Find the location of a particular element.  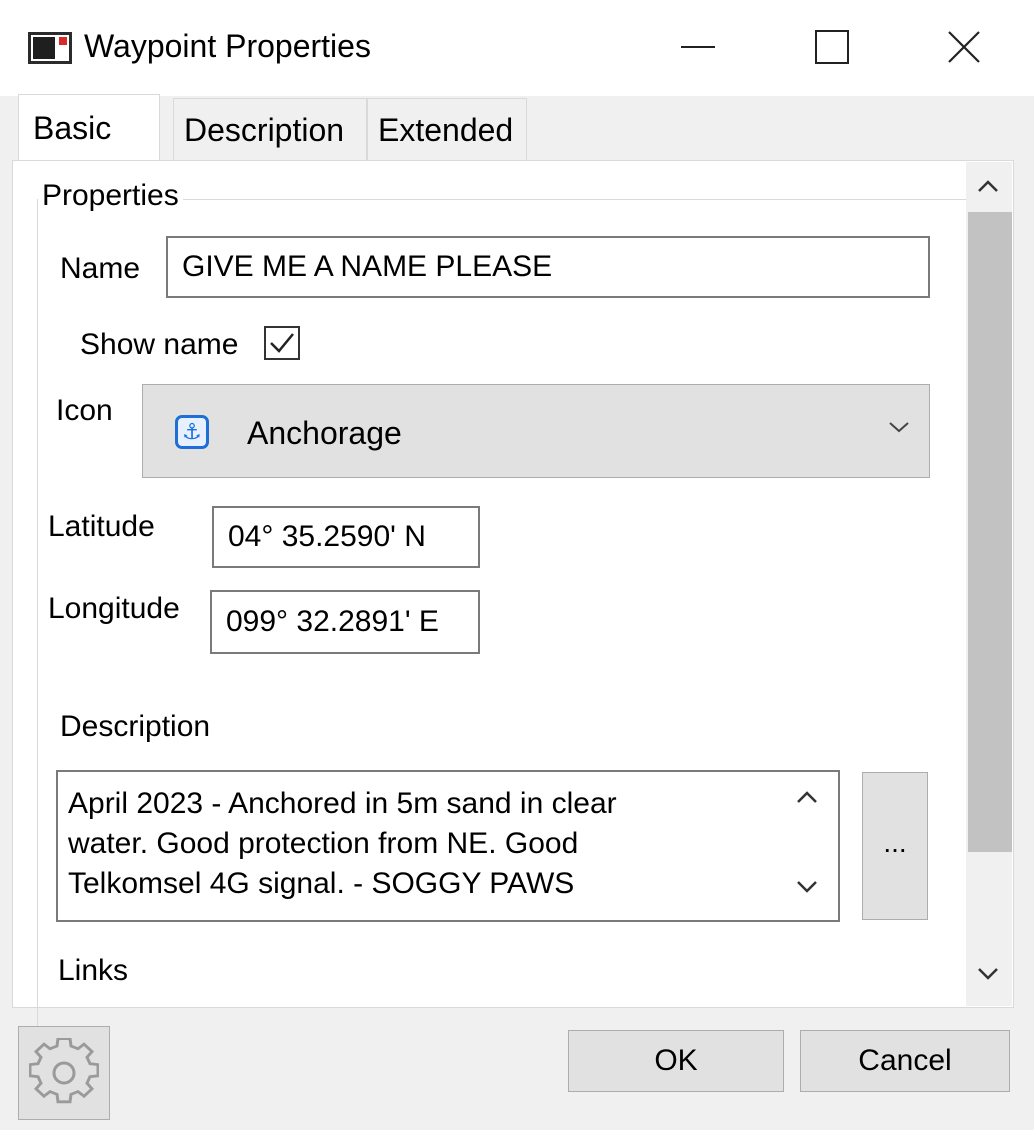

scrollbar-thumb is located at coordinates (990, 532).